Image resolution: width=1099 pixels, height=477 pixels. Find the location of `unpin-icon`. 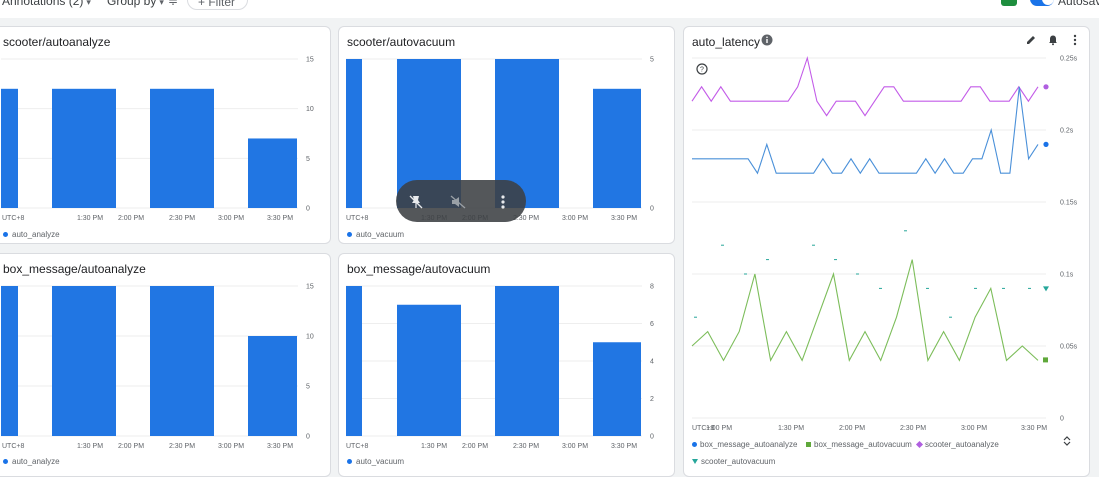

unpin-icon is located at coordinates (415, 201).